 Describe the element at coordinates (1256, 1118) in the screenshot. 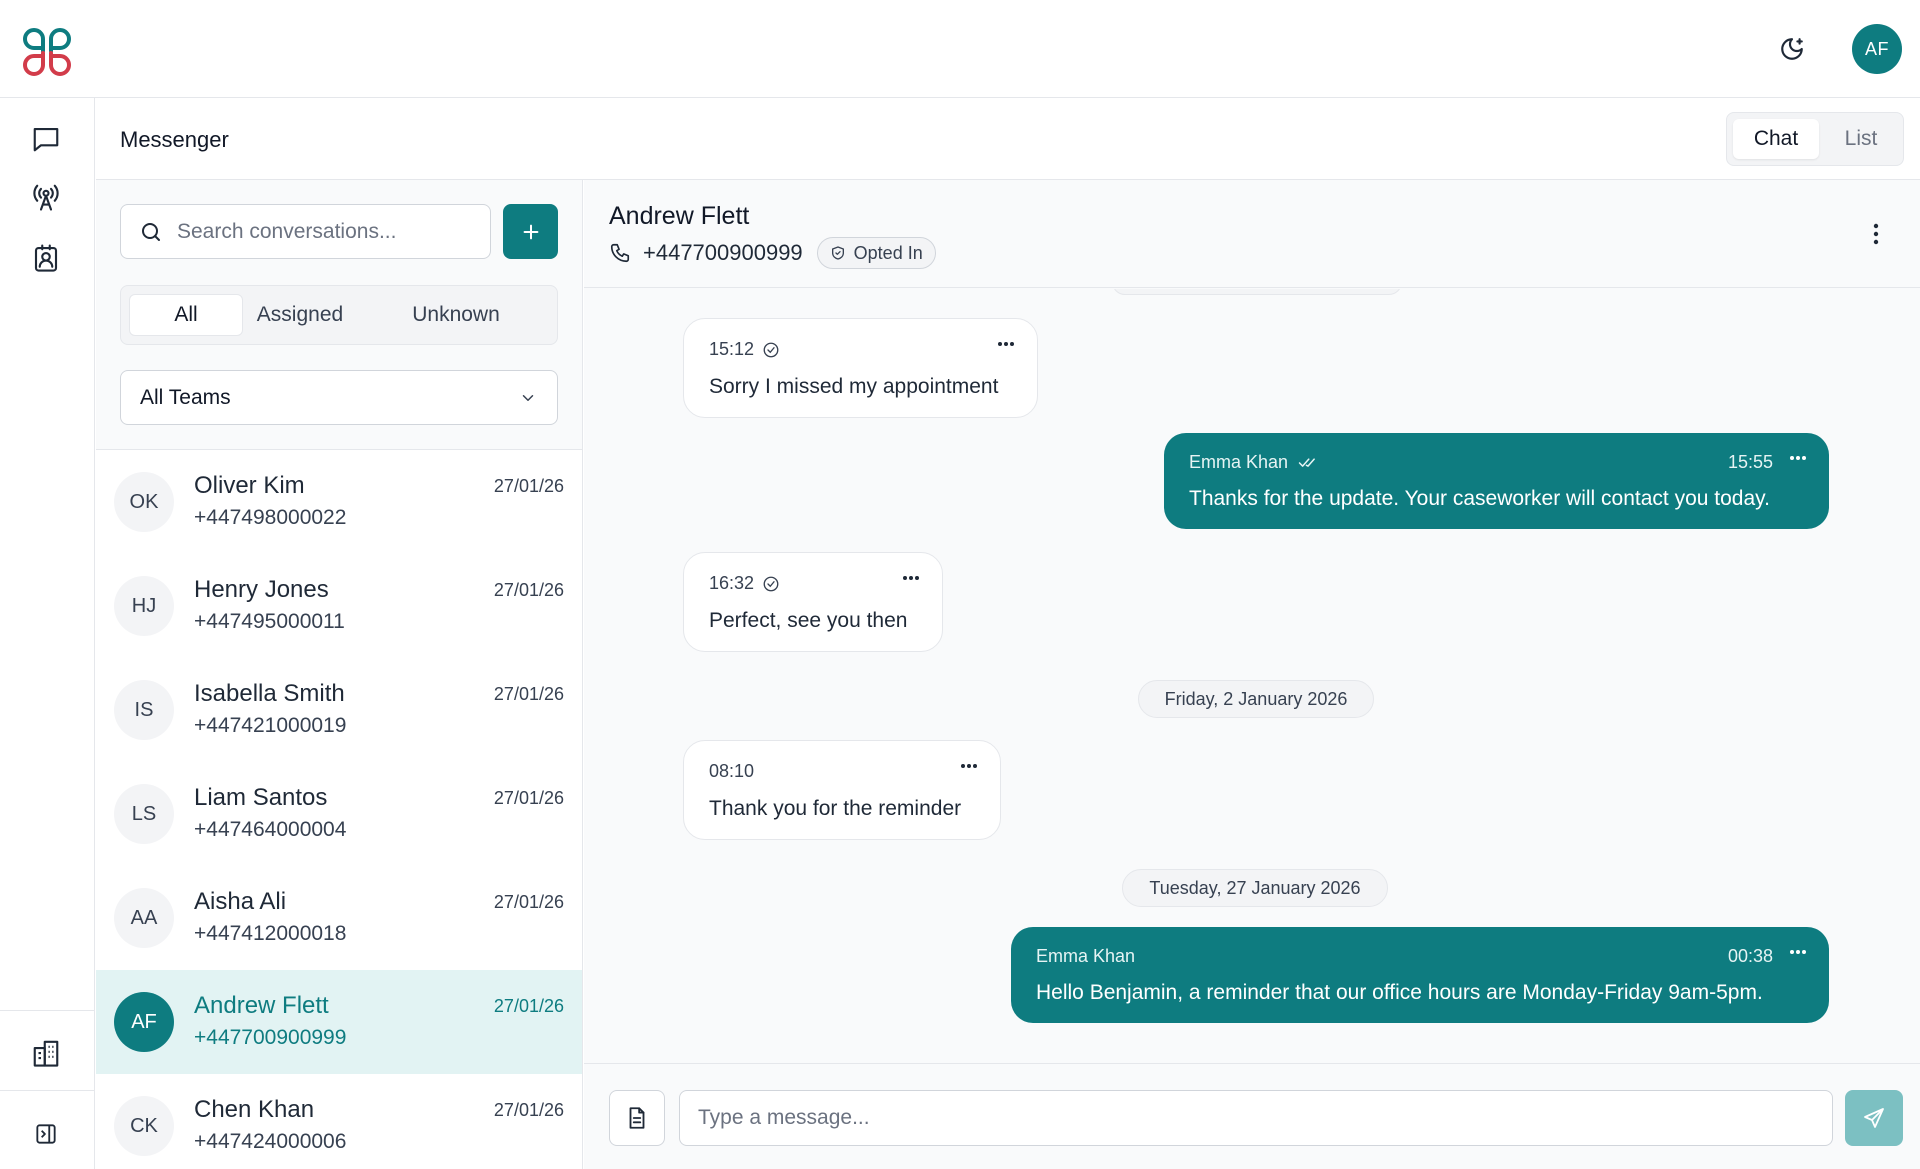

I see `message-input` at that location.